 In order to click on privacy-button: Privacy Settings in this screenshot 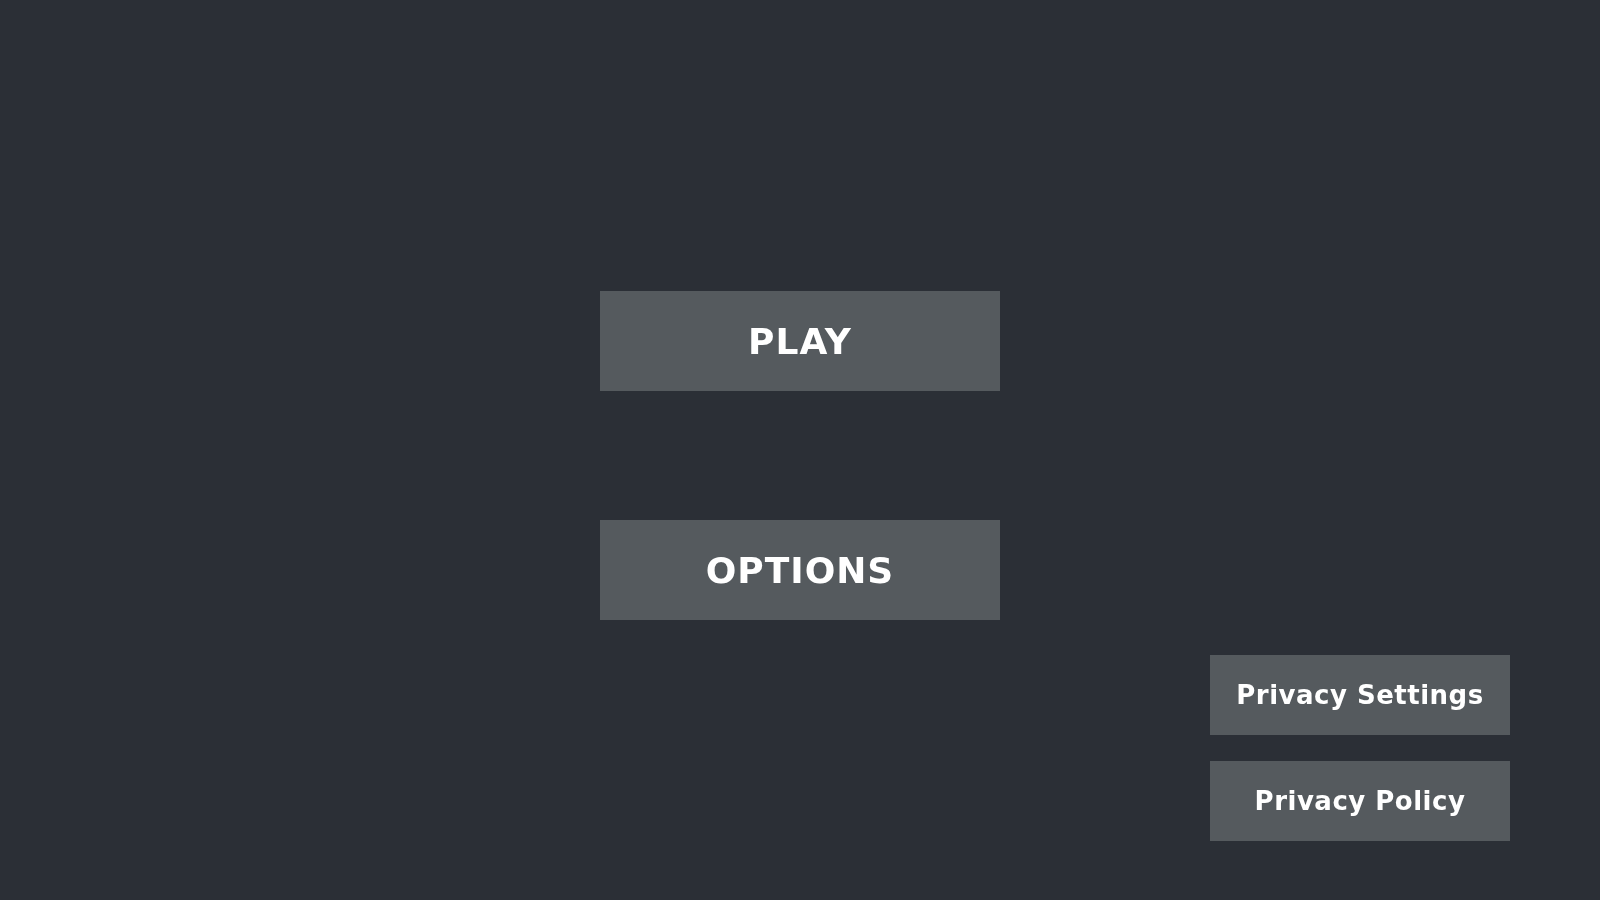, I will do `click(1360, 695)`.